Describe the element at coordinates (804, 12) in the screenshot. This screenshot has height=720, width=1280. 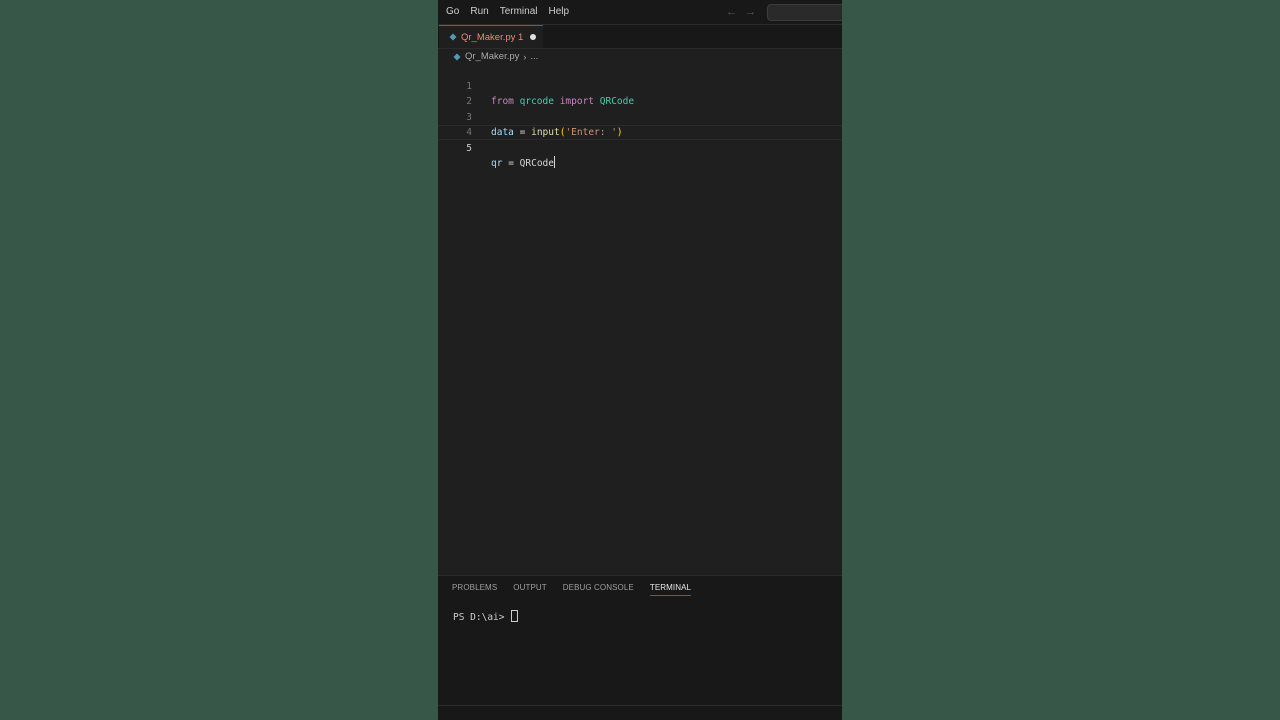
I see `command-center-search` at that location.